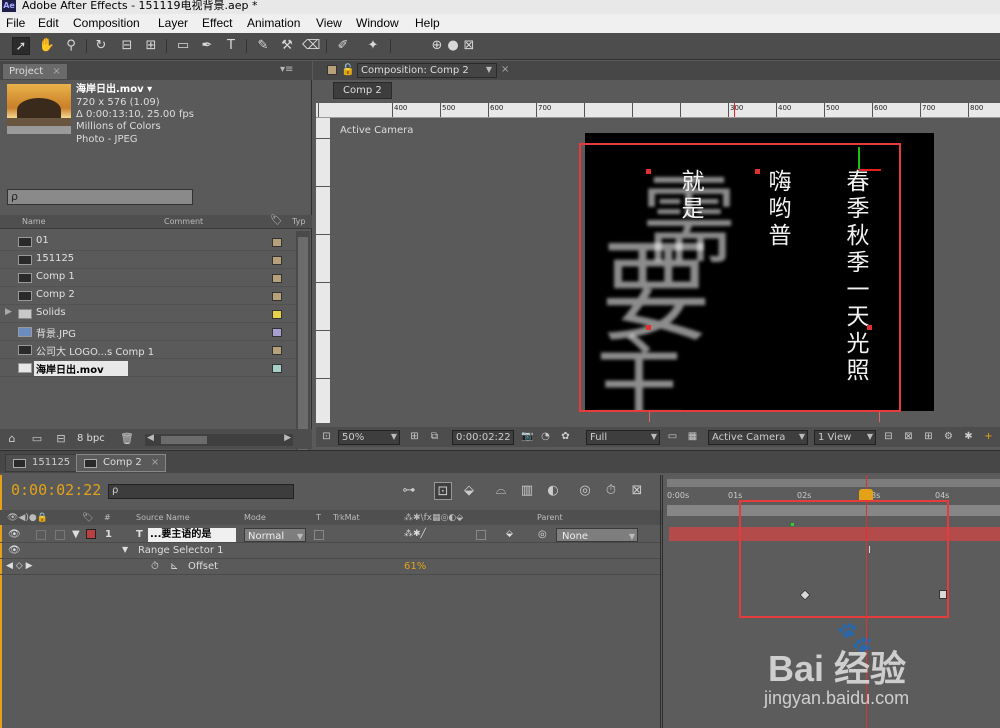  I want to click on menu-file: File, so click(15, 23).